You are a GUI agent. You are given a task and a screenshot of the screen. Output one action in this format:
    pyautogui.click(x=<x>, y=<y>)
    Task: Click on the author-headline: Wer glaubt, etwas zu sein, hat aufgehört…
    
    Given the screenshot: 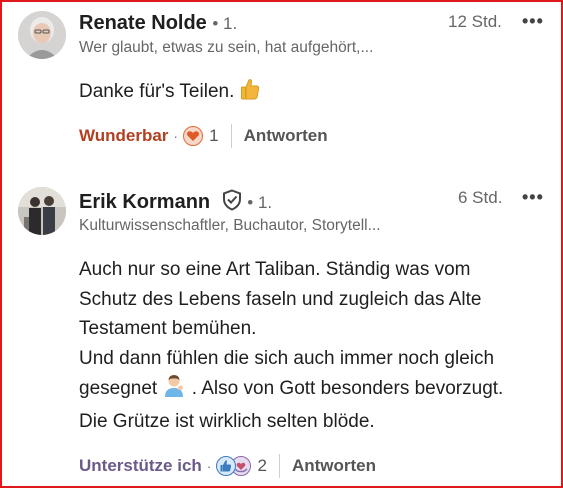 What is the action you would take?
    pyautogui.click(x=226, y=47)
    